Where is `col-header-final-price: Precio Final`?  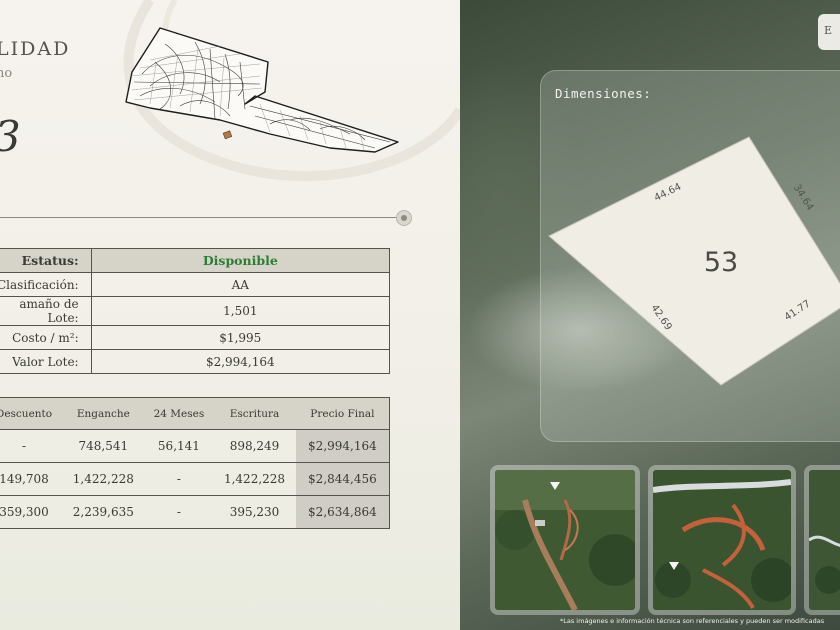 col-header-final-price: Precio Final is located at coordinates (342, 413).